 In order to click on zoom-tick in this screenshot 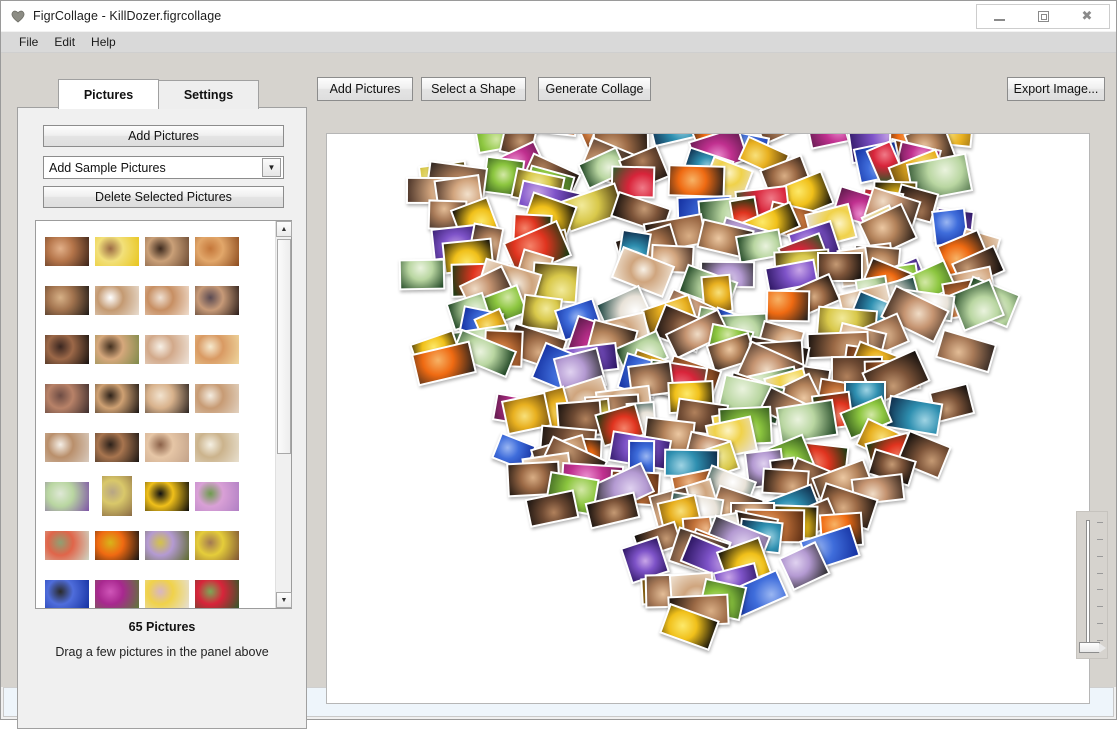, I will do `click(1100, 539)`.